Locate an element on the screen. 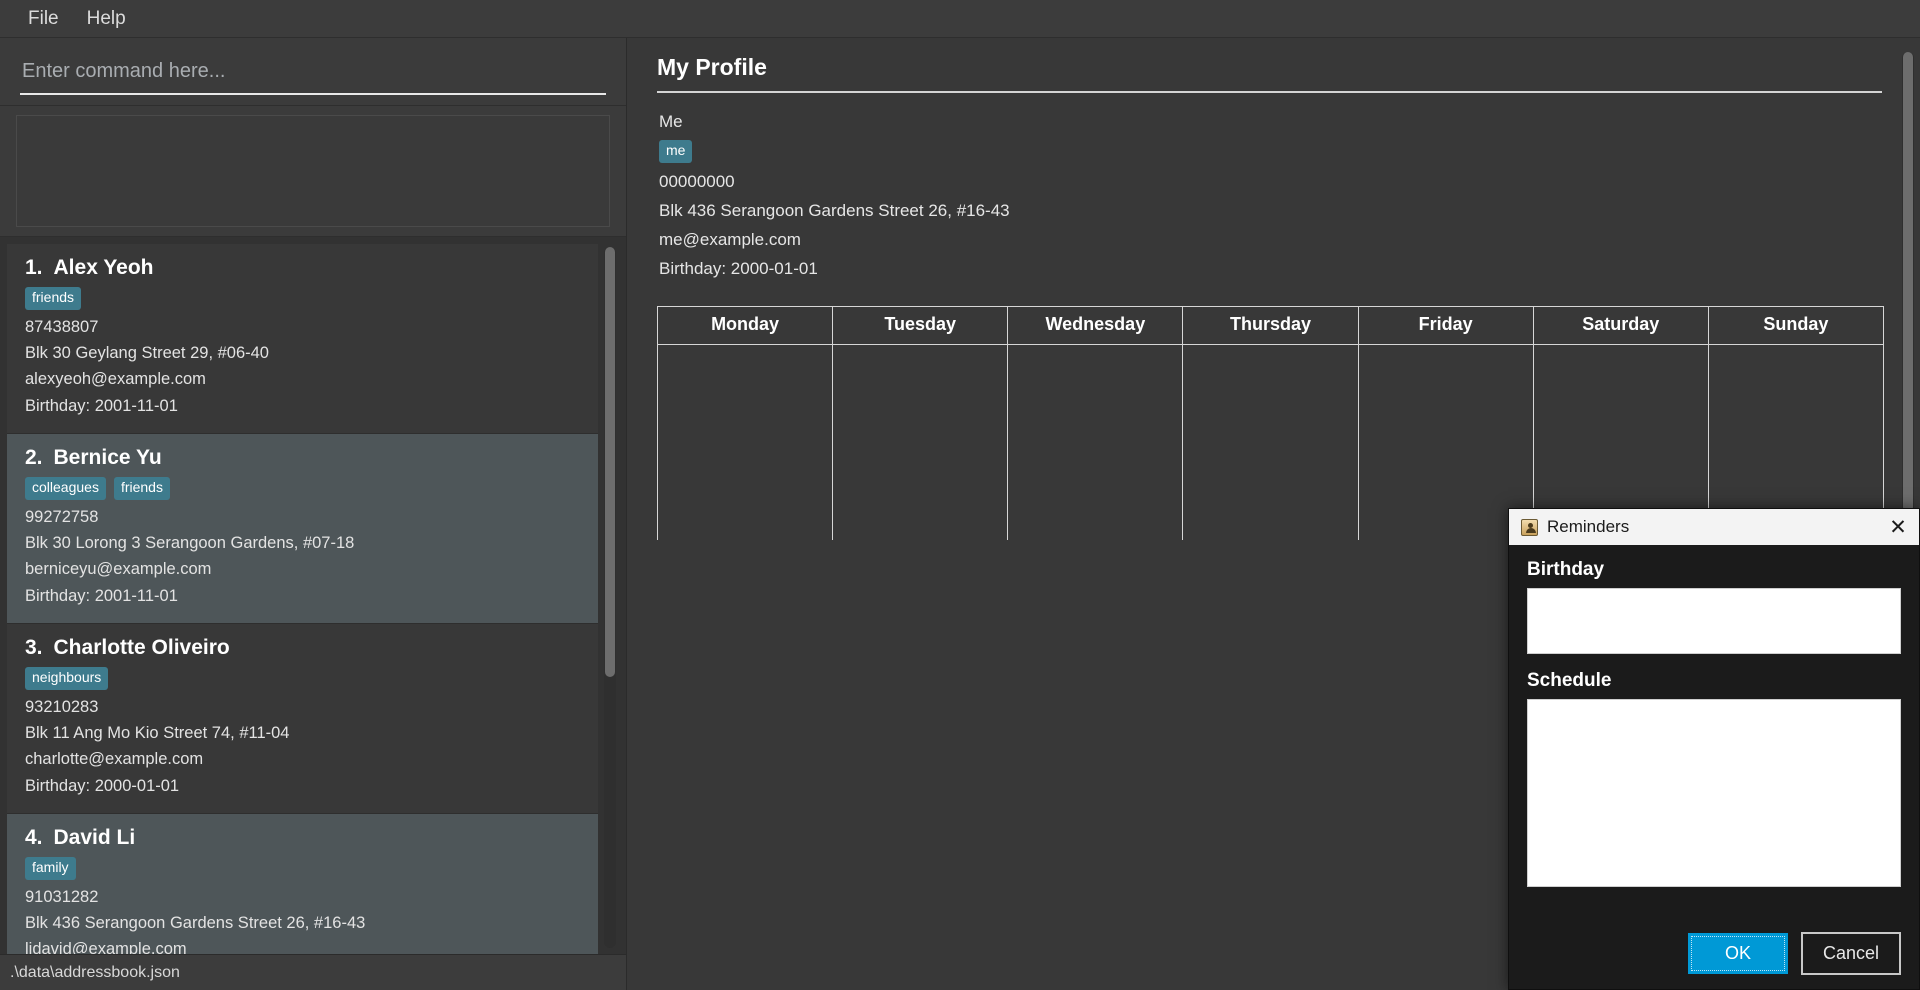  person-name: Charlotte Oliveiro is located at coordinates (141, 648).